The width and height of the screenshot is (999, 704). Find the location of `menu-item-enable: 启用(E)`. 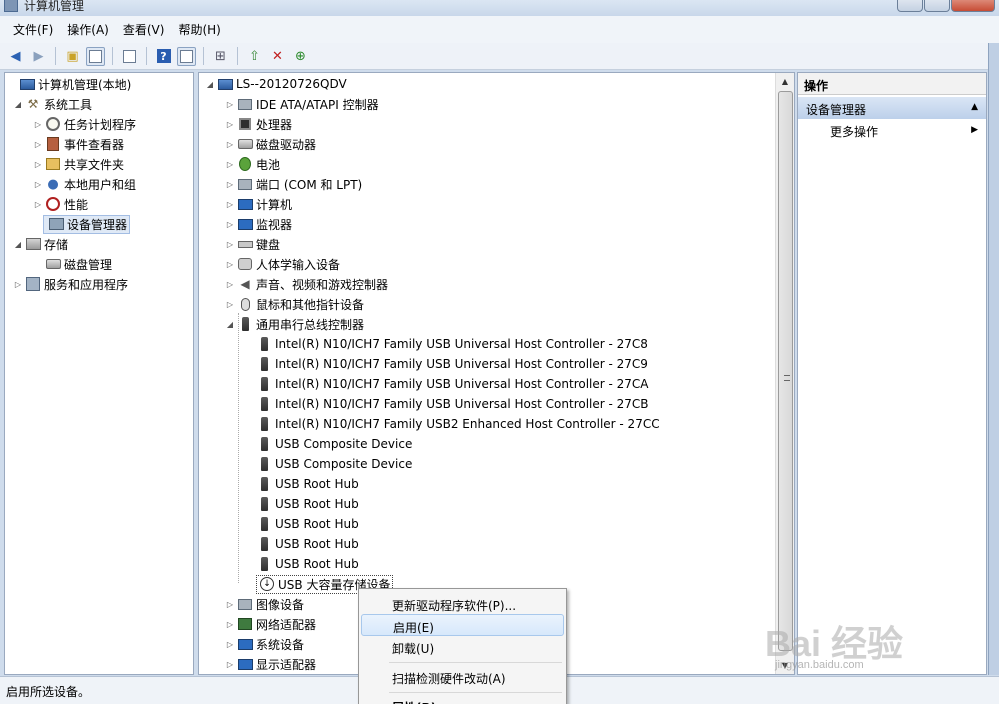

menu-item-enable: 启用(E) is located at coordinates (462, 625).